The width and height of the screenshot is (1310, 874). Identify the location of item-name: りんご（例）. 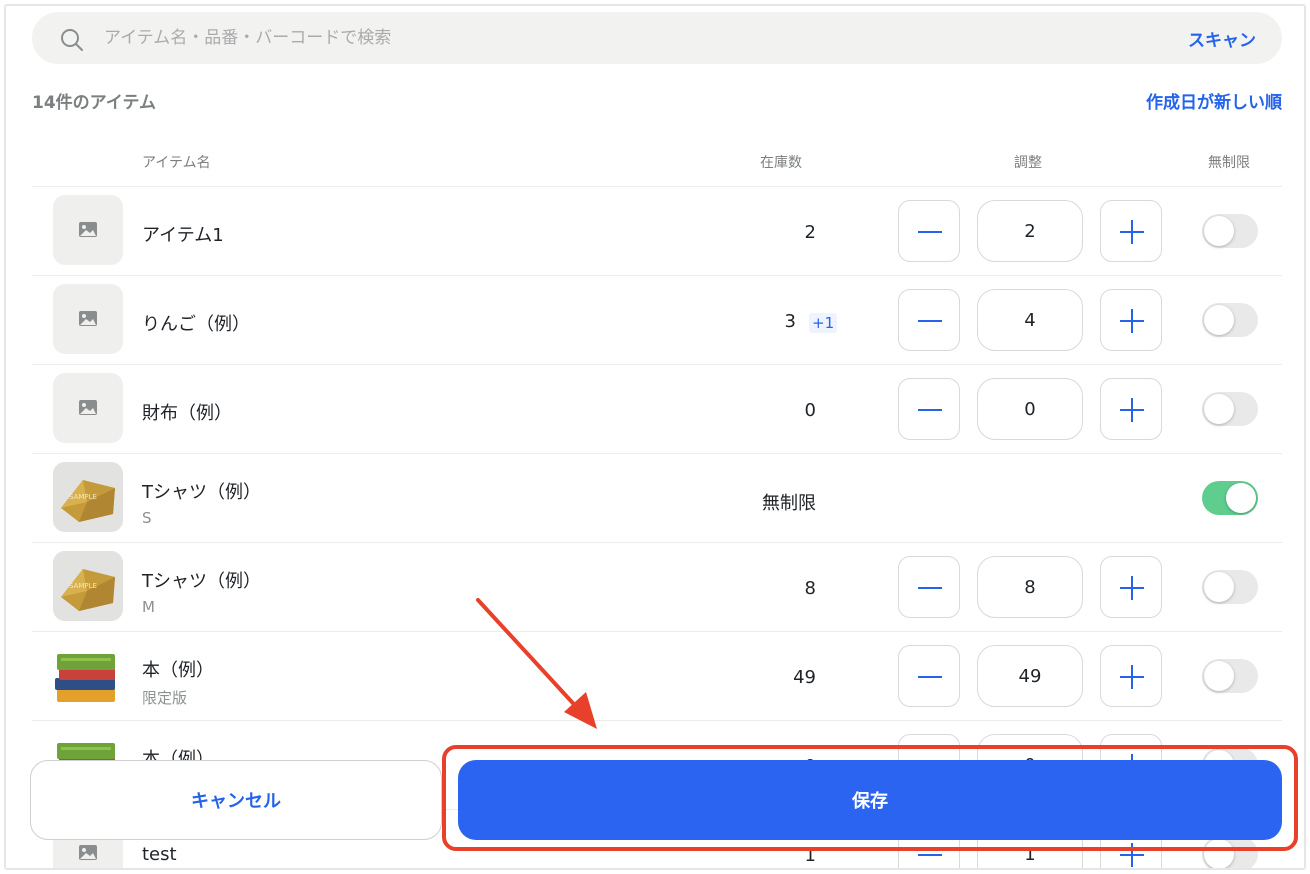
(196, 324).